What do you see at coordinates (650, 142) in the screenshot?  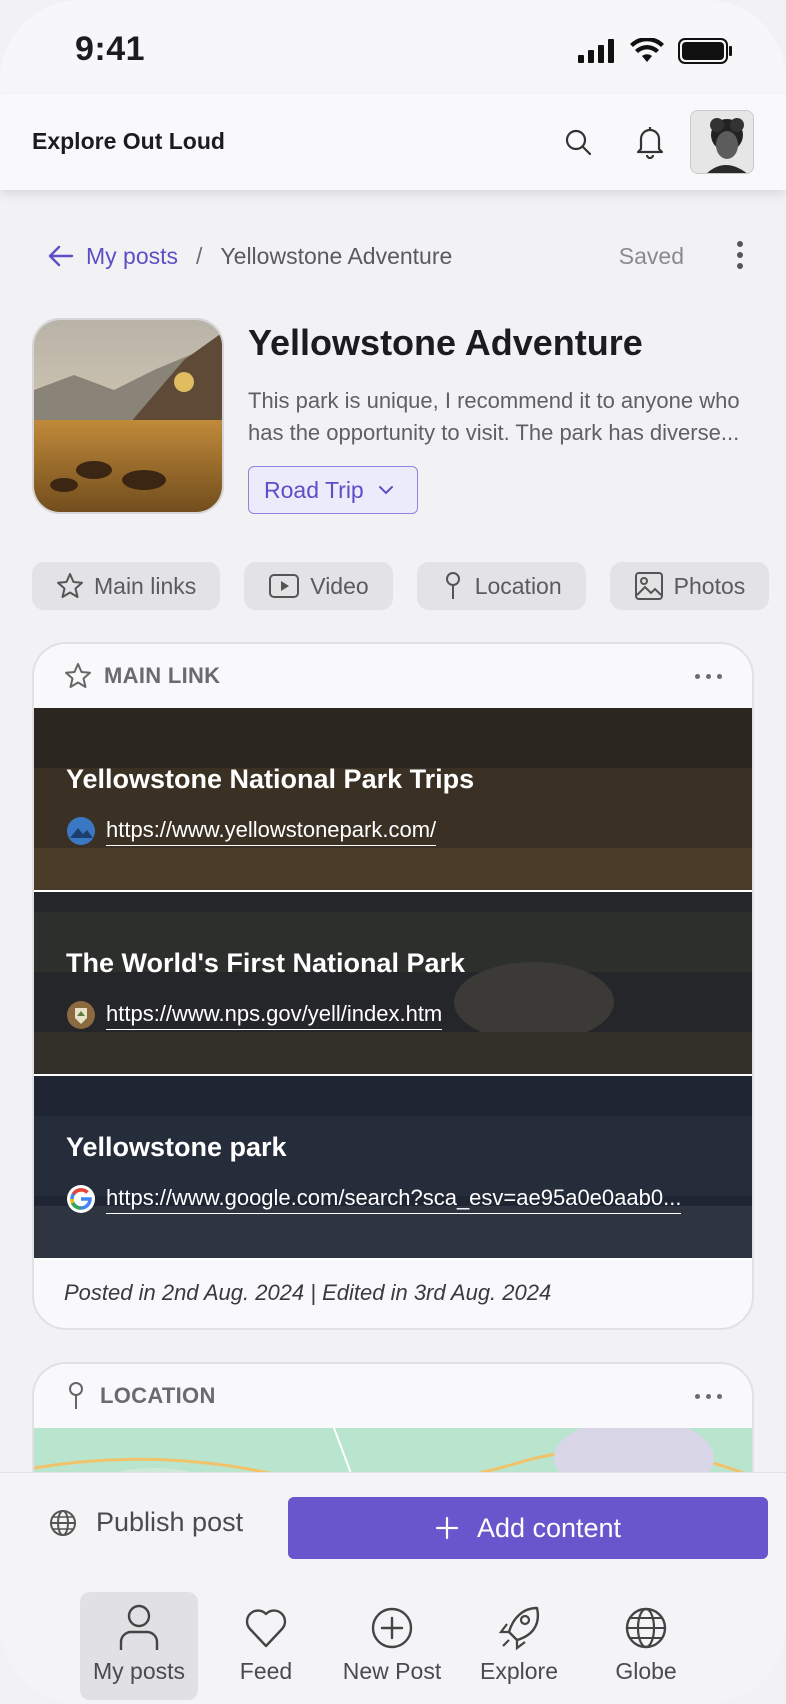 I see `bell-icon` at bounding box center [650, 142].